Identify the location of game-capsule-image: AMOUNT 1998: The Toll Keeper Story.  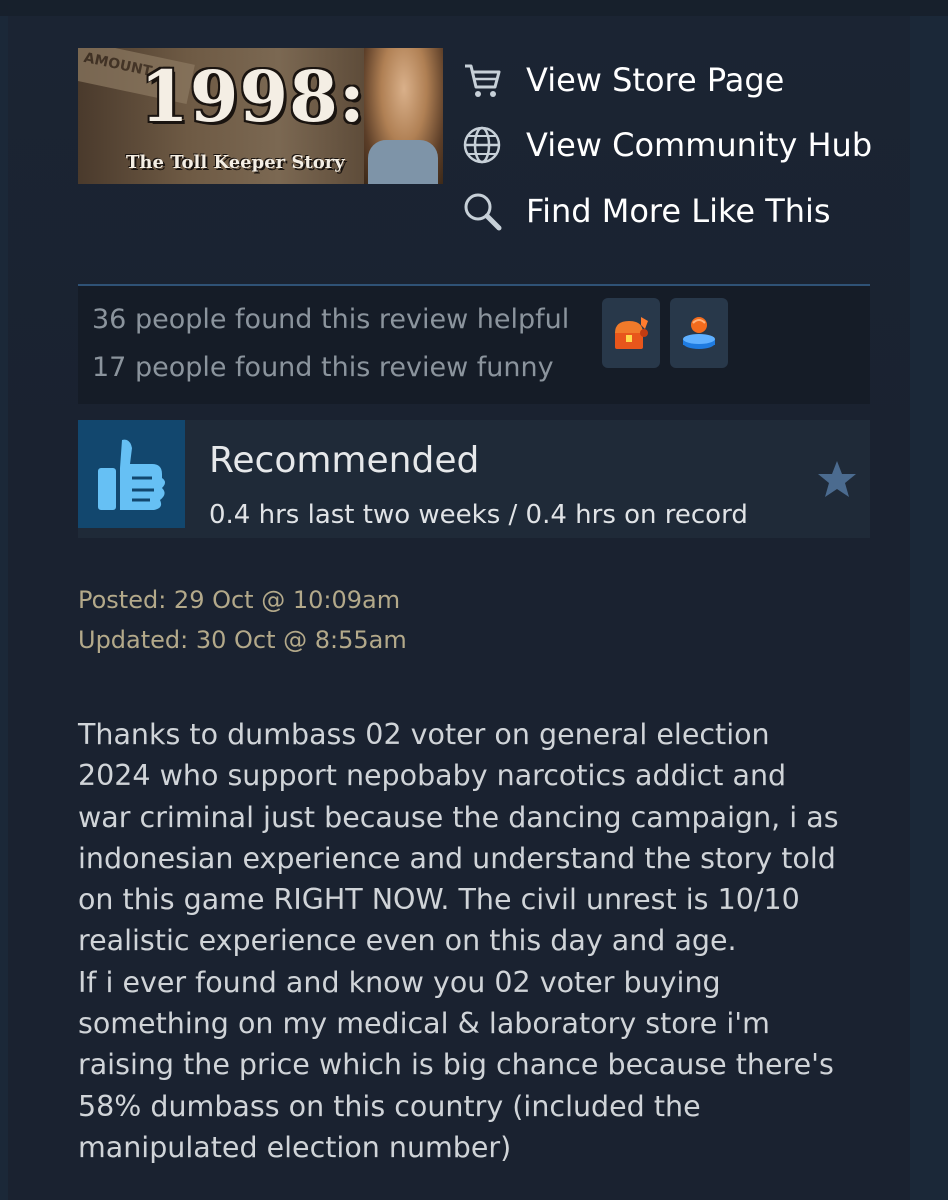
(260, 116).